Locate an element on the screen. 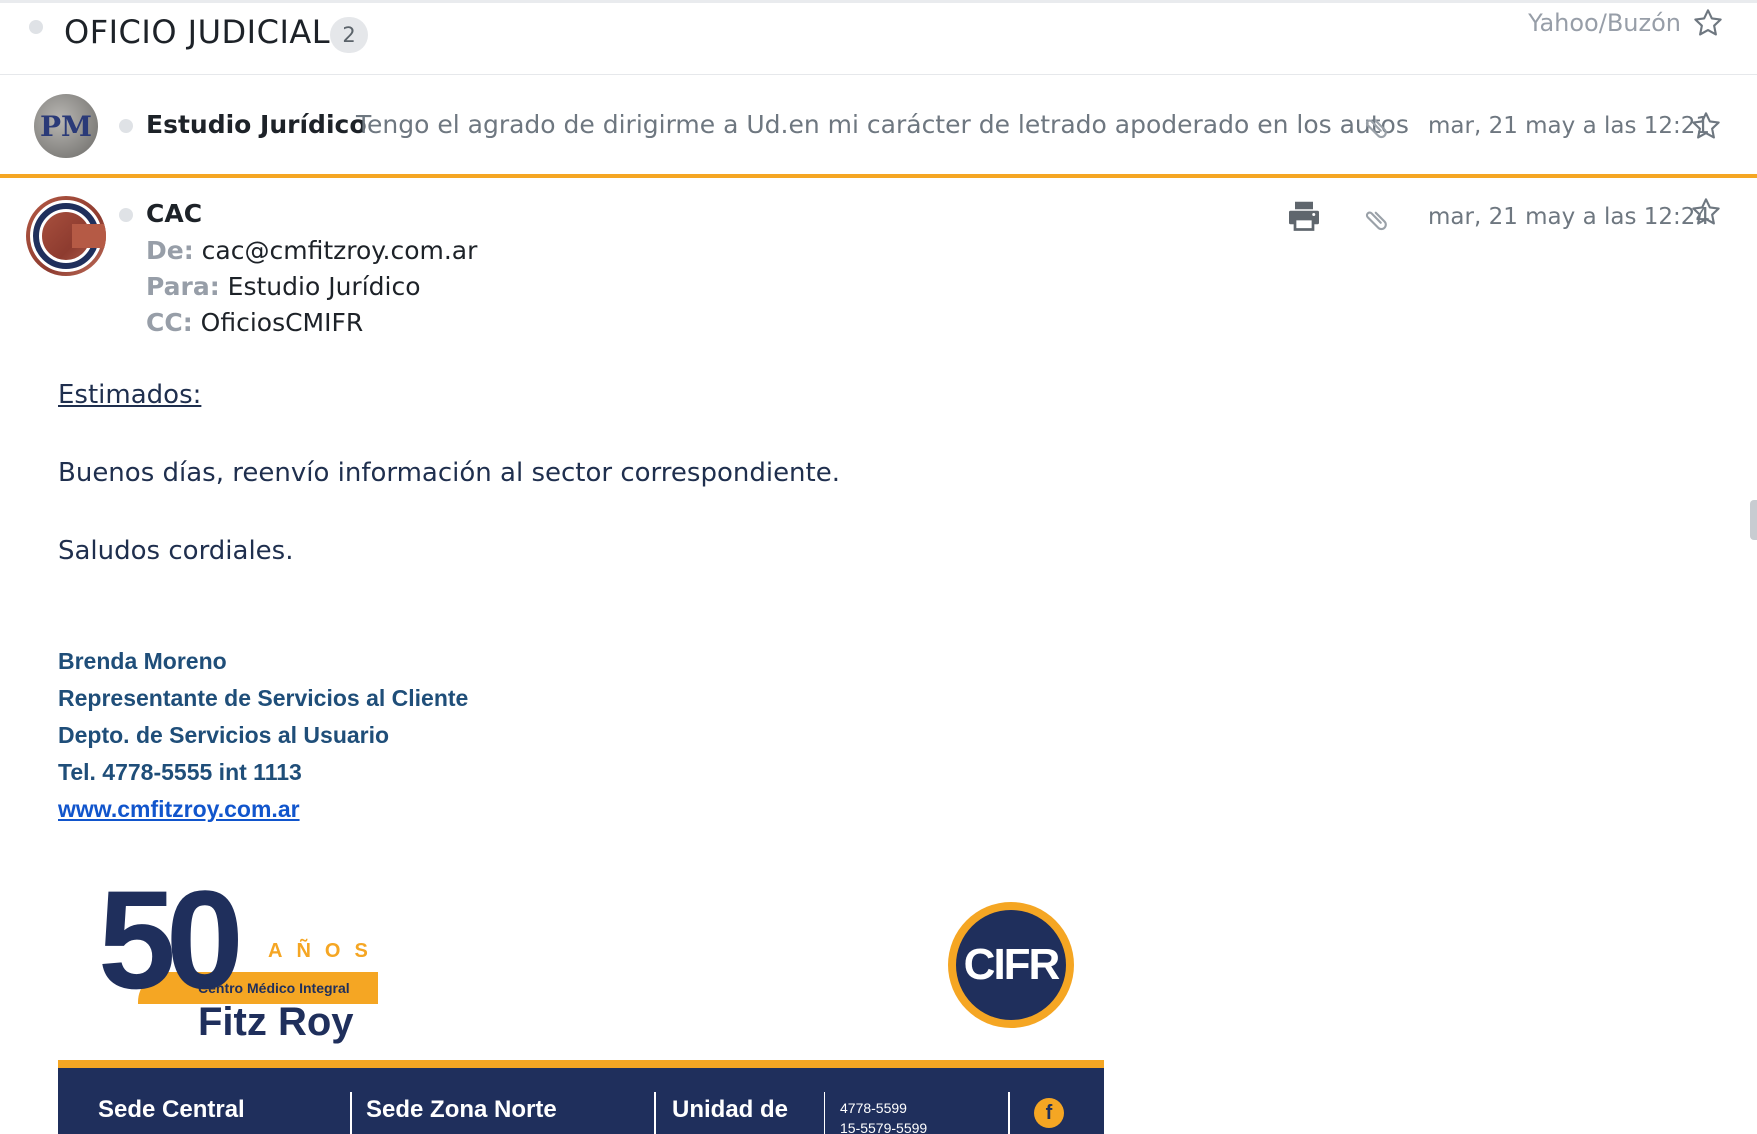 Image resolution: width=1757 pixels, height=1134 pixels. to-line: Para: Estudio Jurídico is located at coordinates (283, 286).